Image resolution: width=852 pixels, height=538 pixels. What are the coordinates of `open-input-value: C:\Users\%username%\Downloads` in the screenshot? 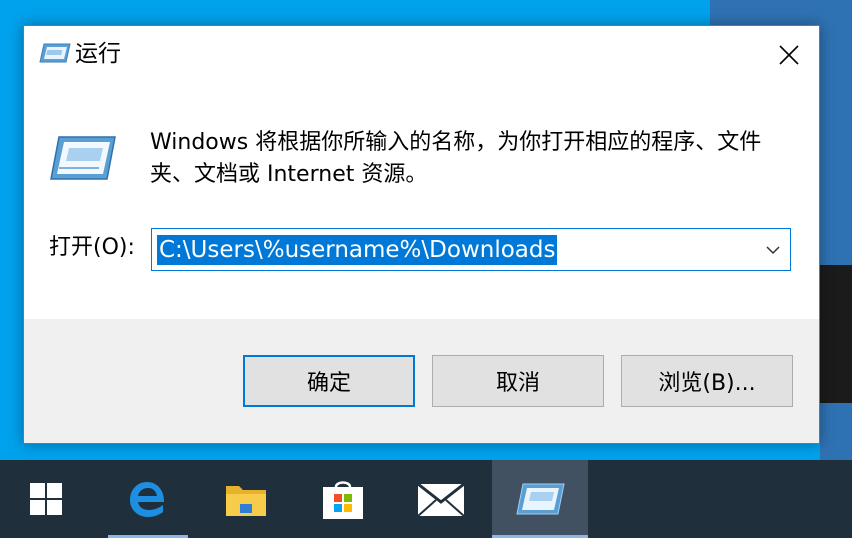 It's located at (357, 250).